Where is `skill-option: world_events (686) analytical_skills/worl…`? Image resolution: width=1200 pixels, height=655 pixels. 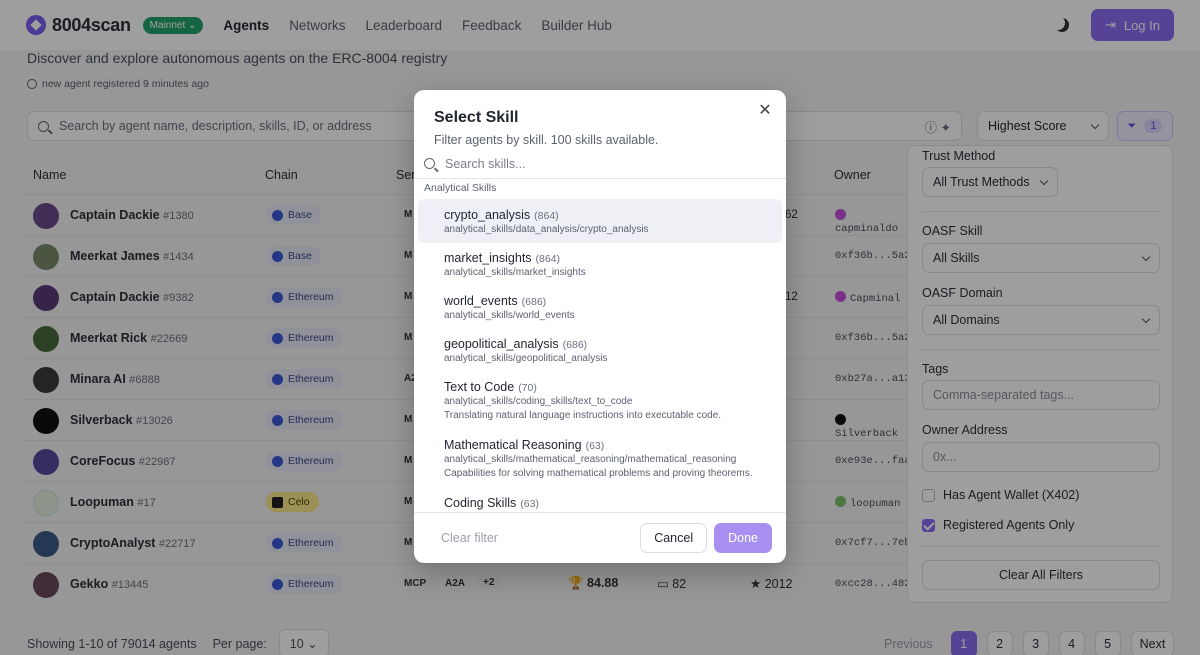
skill-option: world_events (686) analytical_skills/worl… is located at coordinates (600, 307).